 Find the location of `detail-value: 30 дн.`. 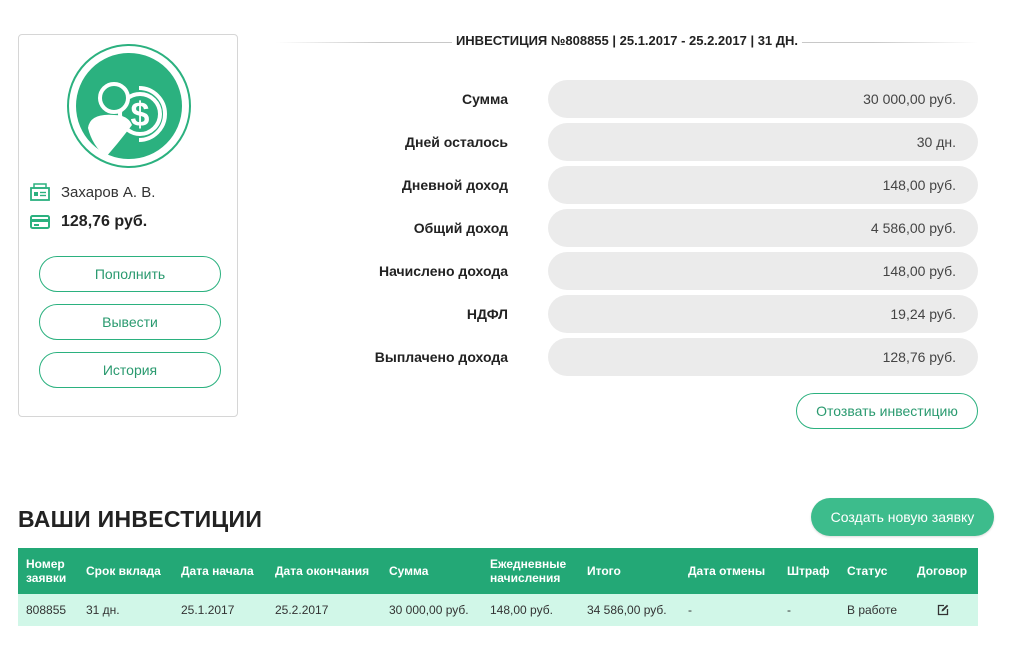

detail-value: 30 дн. is located at coordinates (763, 142).